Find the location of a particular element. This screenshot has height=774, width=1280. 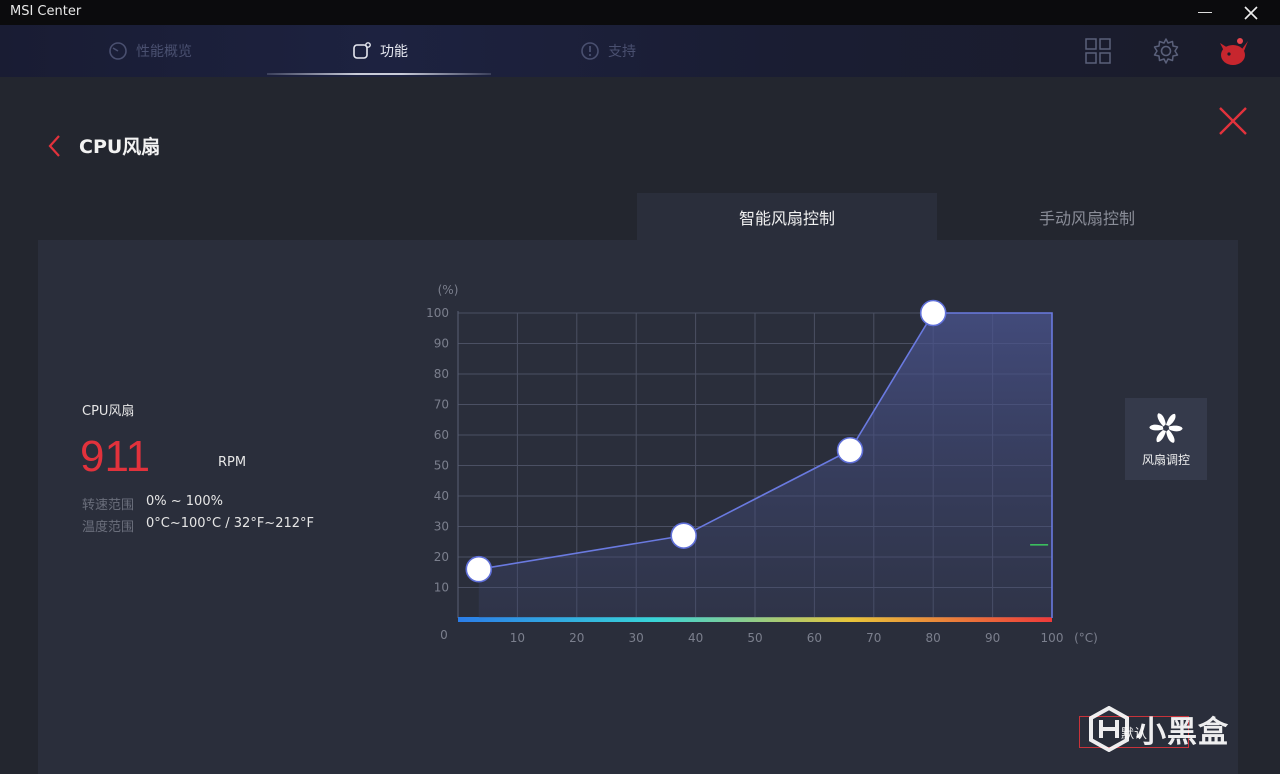

xiaoheihe-logo-icon is located at coordinates (1109, 729).